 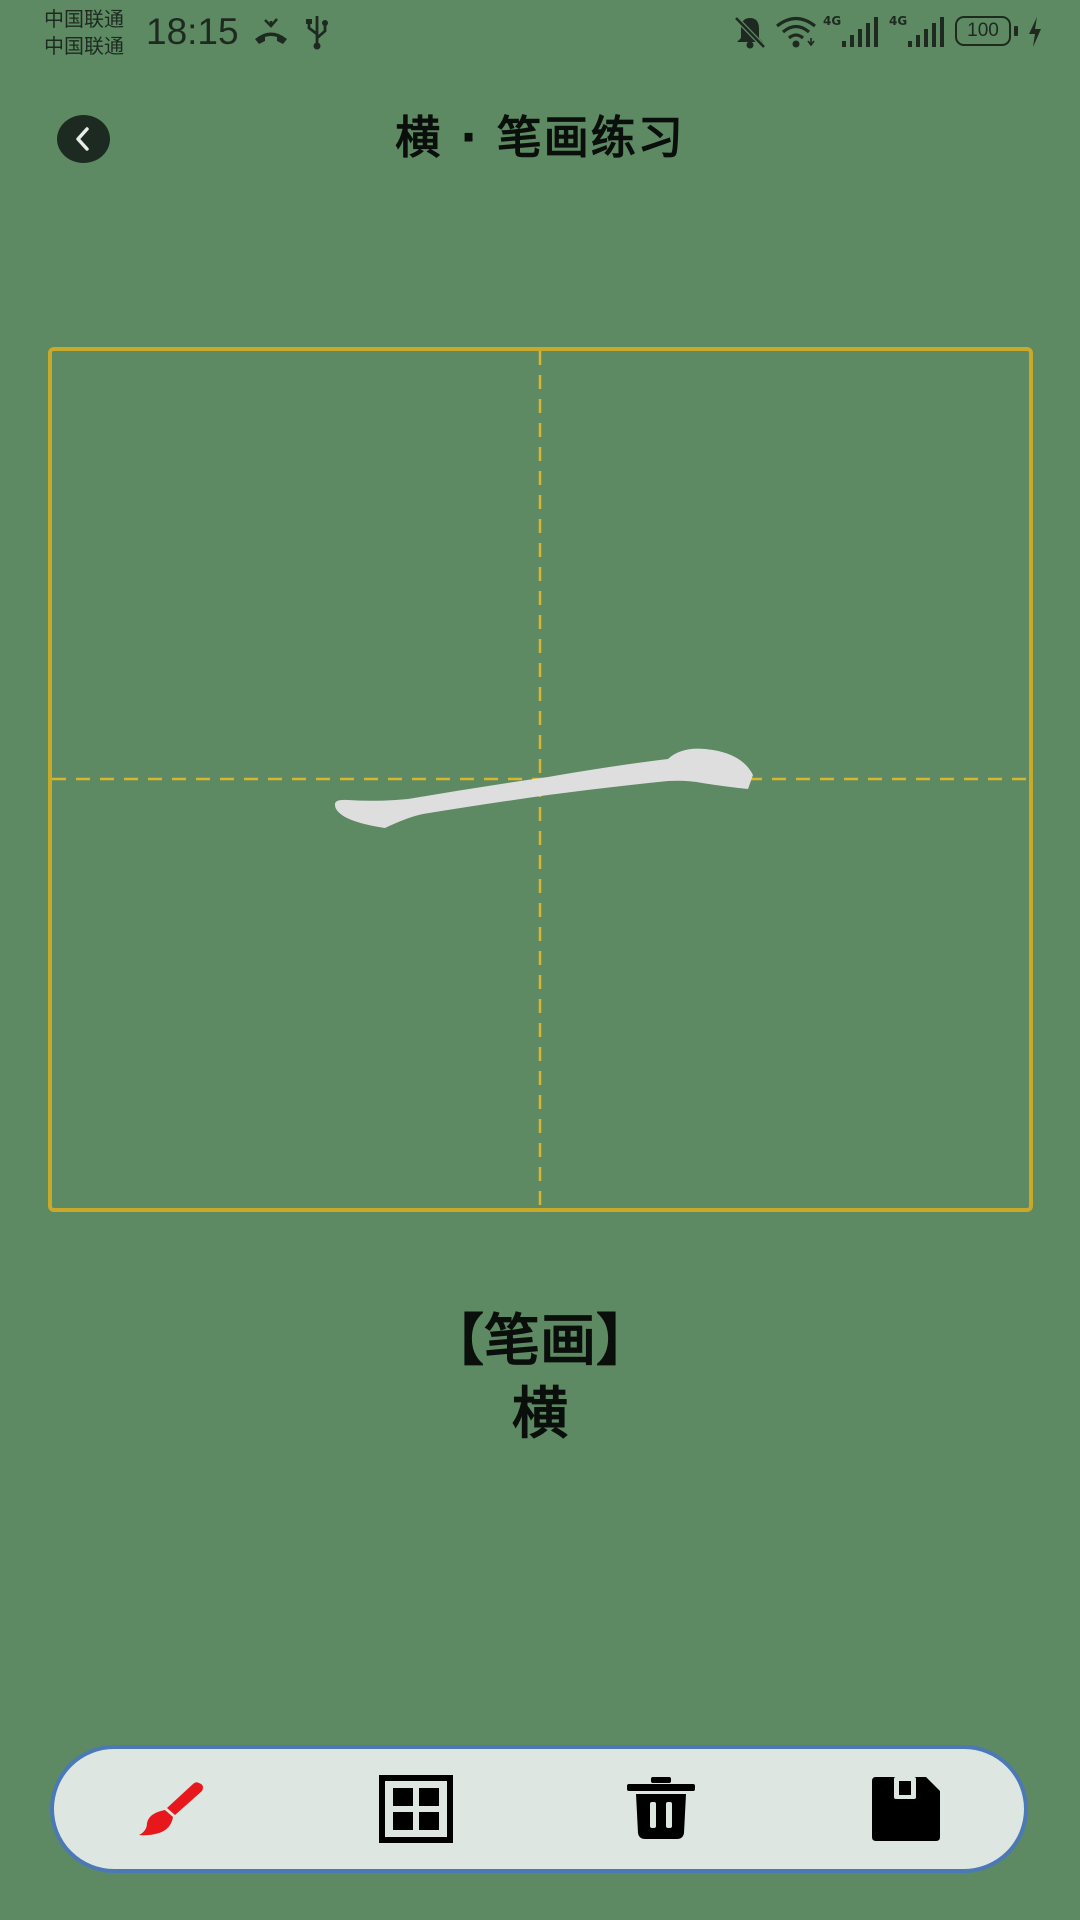 What do you see at coordinates (1016, 31) in the screenshot?
I see `battery-tip` at bounding box center [1016, 31].